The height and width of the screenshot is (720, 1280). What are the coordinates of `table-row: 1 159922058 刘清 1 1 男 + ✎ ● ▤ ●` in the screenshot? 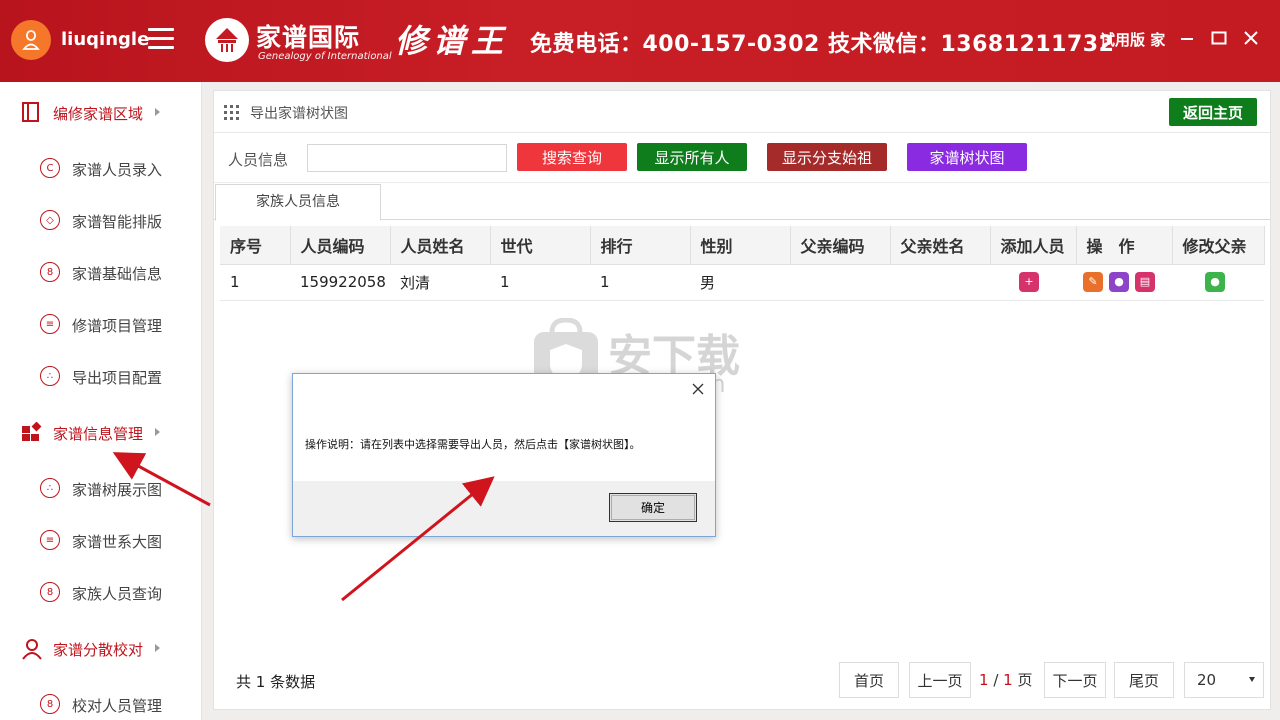 It's located at (742, 282).